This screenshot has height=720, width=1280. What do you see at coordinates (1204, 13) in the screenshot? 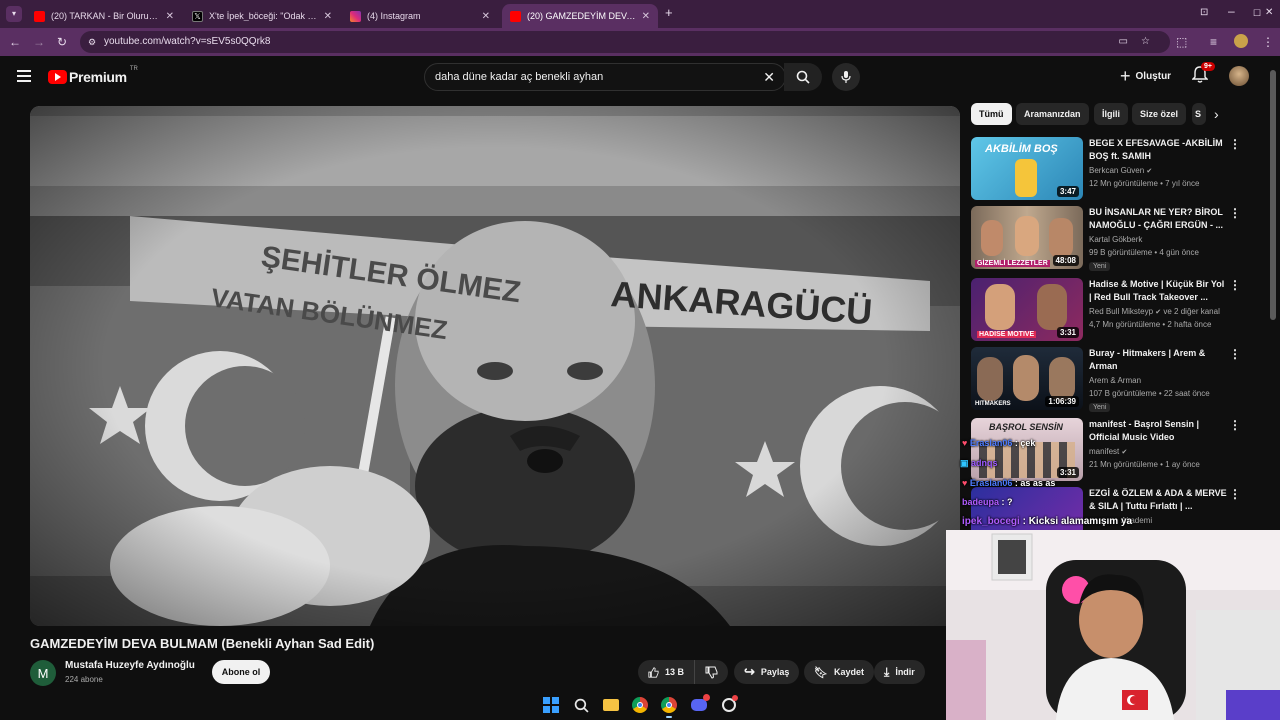
I see `tab-overflow-icon: ⊡` at bounding box center [1204, 13].